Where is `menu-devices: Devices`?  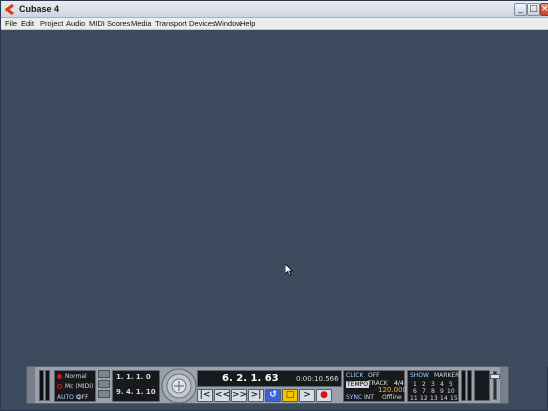 menu-devices: Devices is located at coordinates (202, 23).